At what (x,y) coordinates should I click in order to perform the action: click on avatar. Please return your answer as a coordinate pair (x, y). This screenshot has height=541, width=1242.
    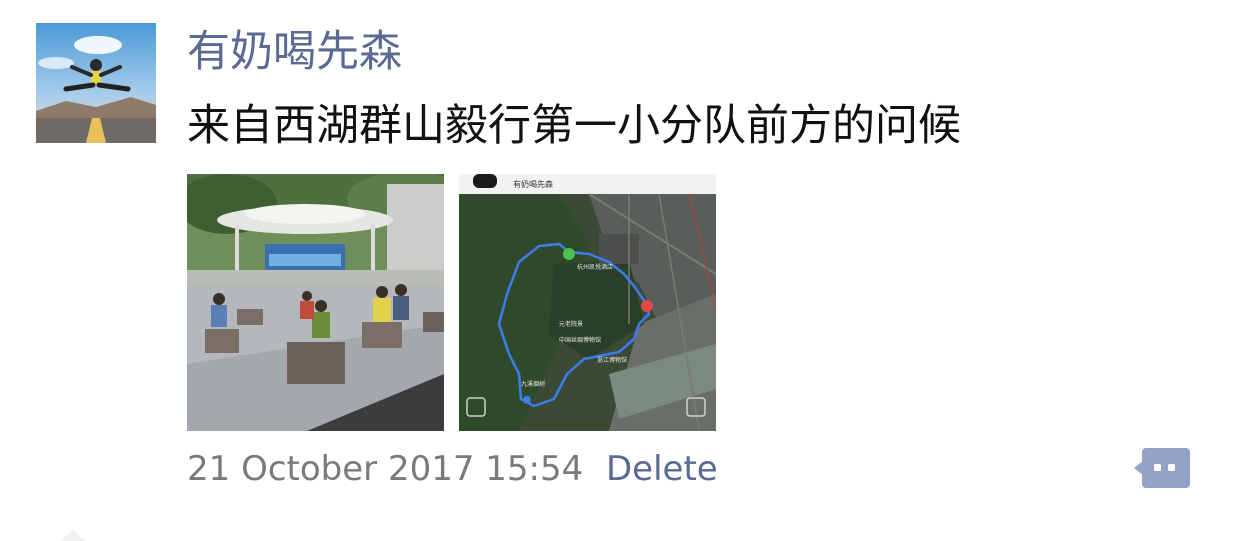
    Looking at the image, I should click on (96, 83).